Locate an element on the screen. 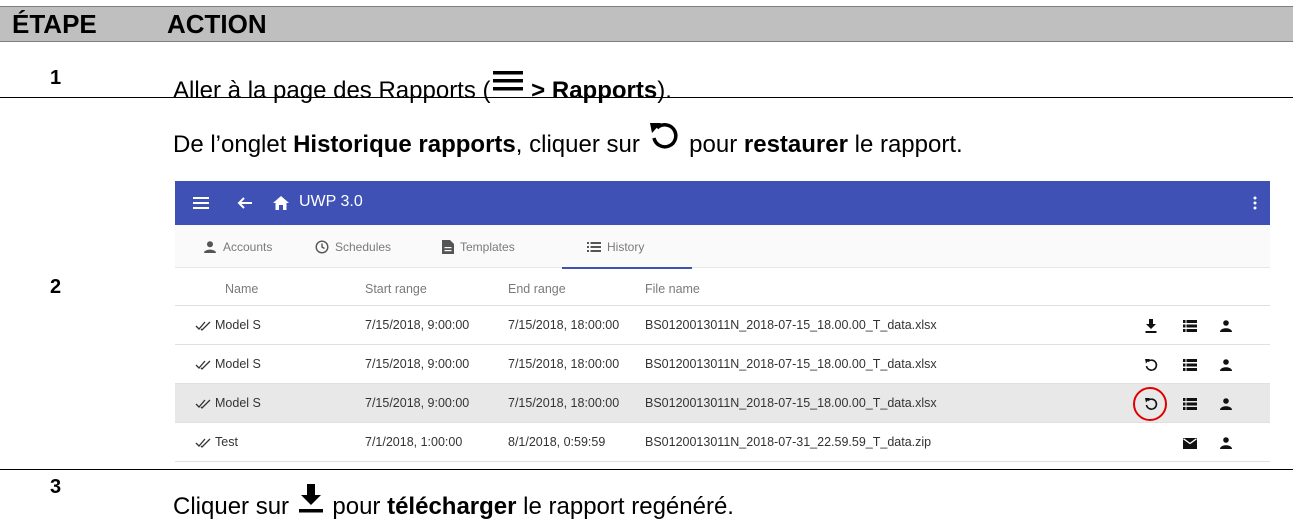  column-header-name: Name is located at coordinates (241, 289).